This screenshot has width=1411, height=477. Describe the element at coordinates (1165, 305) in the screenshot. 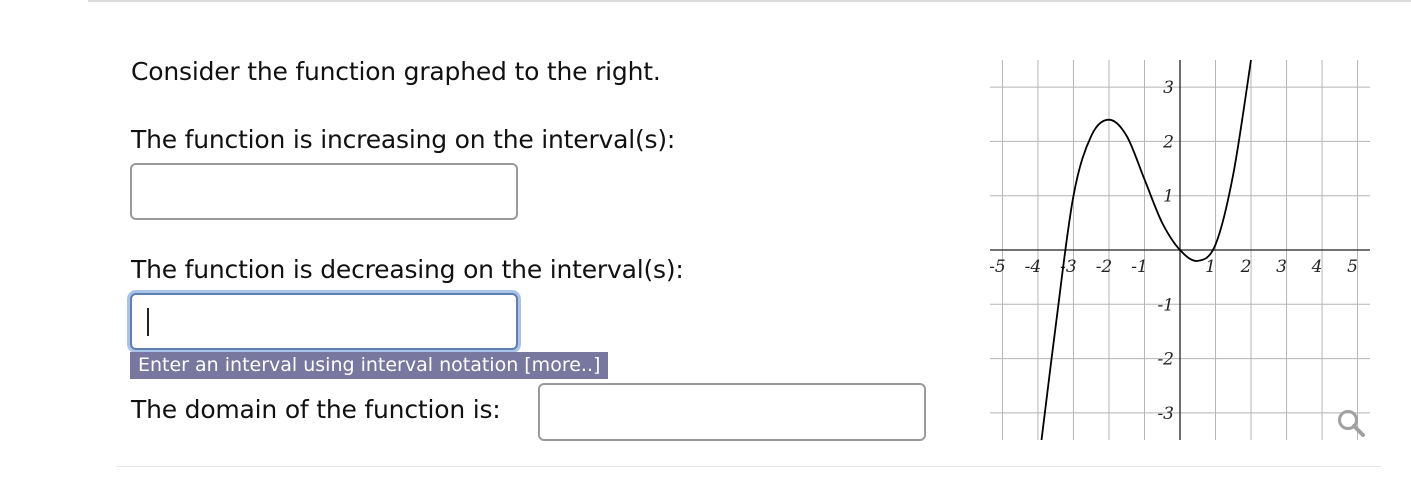

I see `y-tick-label: -1` at that location.